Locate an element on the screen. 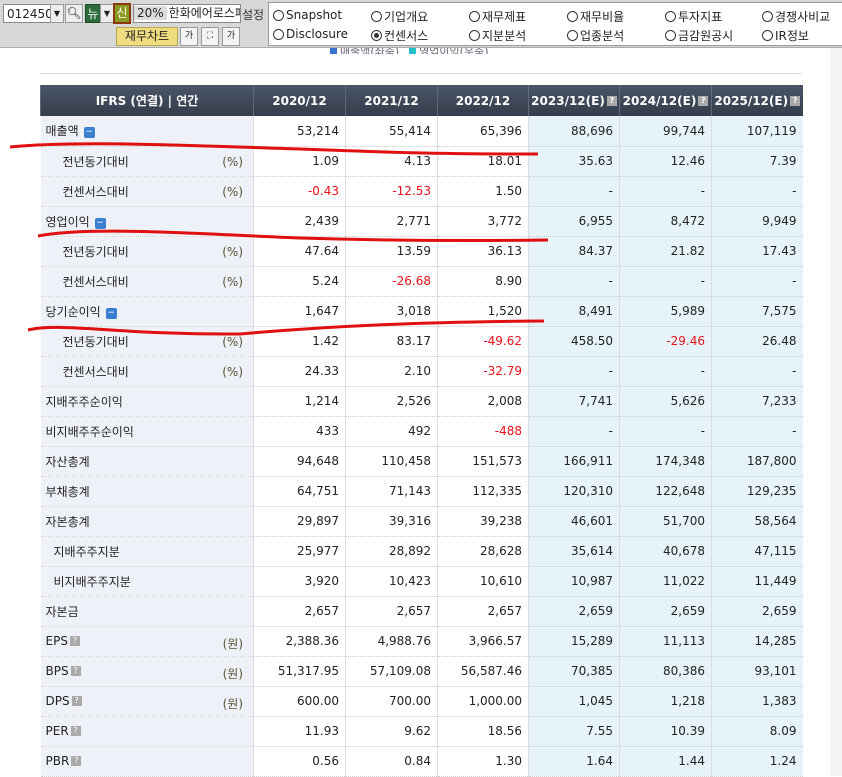  row-label-cell: 지배주주순이익 is located at coordinates (147, 401).